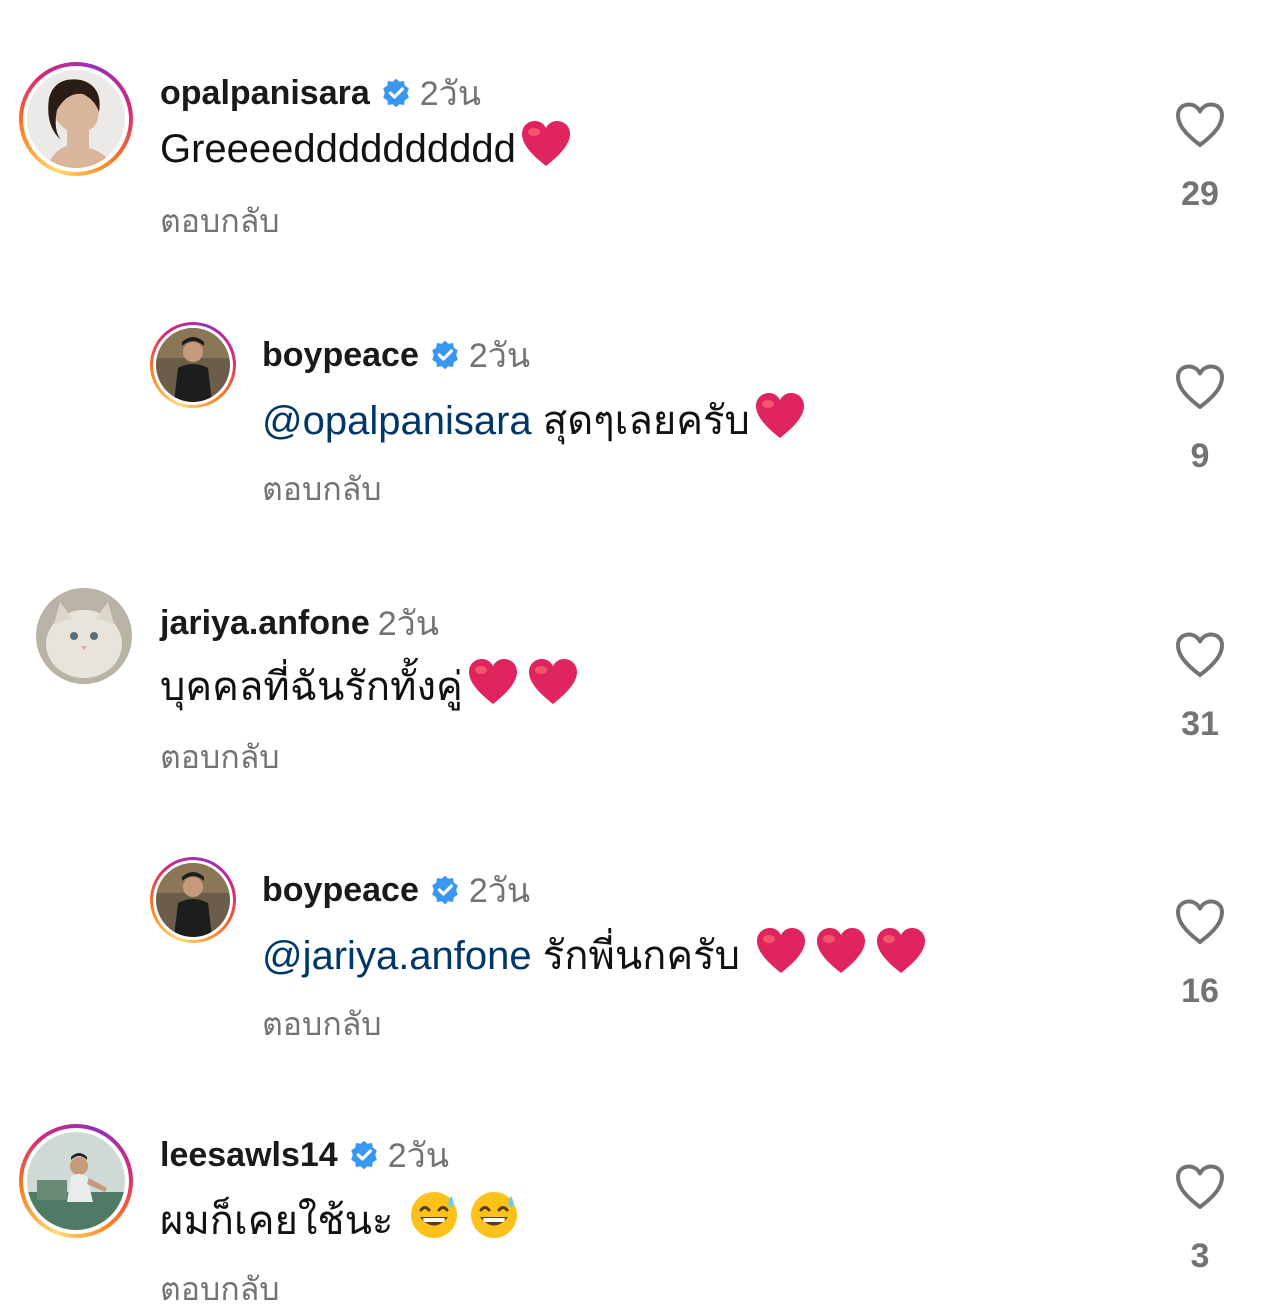 This screenshot has width=1284, height=1315. Describe the element at coordinates (1200, 688) in the screenshot. I see `like-button: 31` at that location.